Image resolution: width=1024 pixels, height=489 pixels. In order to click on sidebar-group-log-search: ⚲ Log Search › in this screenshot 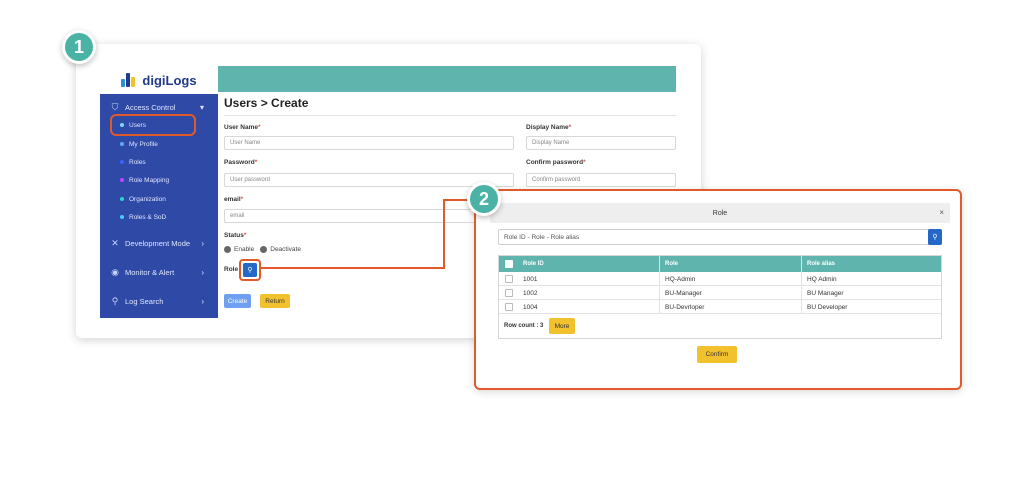, I will do `click(159, 301)`.